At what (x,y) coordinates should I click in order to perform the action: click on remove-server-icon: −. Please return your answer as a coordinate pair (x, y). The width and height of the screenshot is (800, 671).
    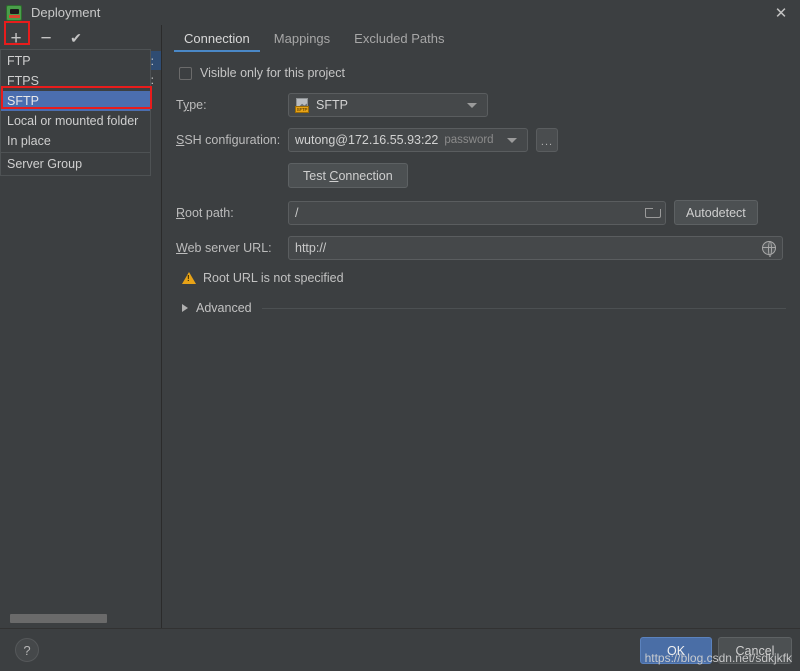
    Looking at the image, I should click on (46, 38).